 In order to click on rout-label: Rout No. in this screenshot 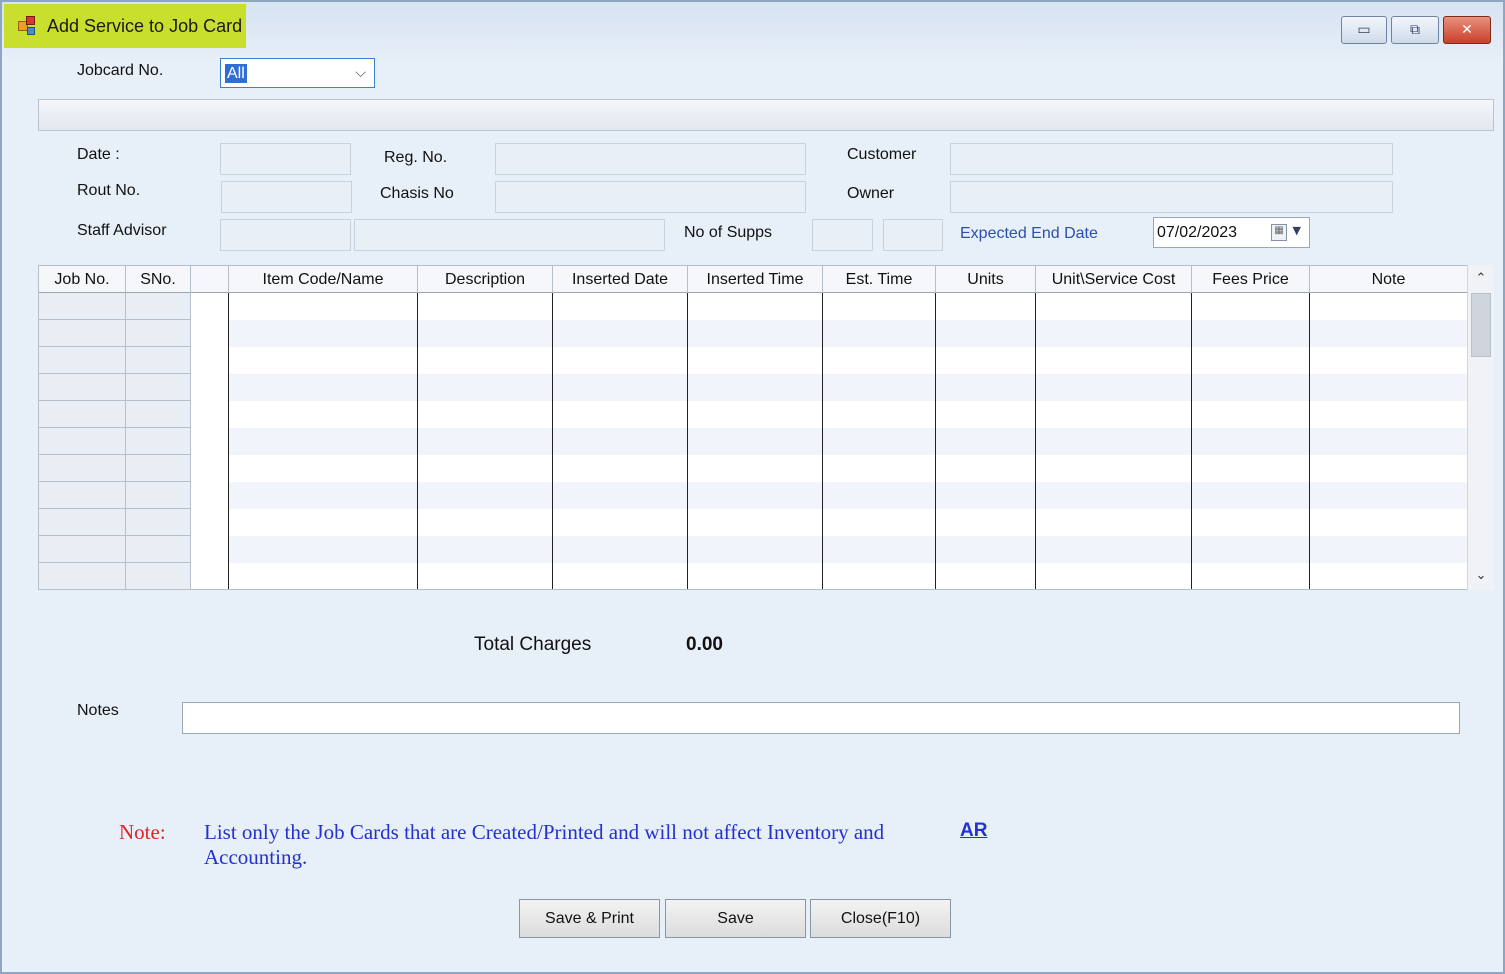, I will do `click(109, 190)`.